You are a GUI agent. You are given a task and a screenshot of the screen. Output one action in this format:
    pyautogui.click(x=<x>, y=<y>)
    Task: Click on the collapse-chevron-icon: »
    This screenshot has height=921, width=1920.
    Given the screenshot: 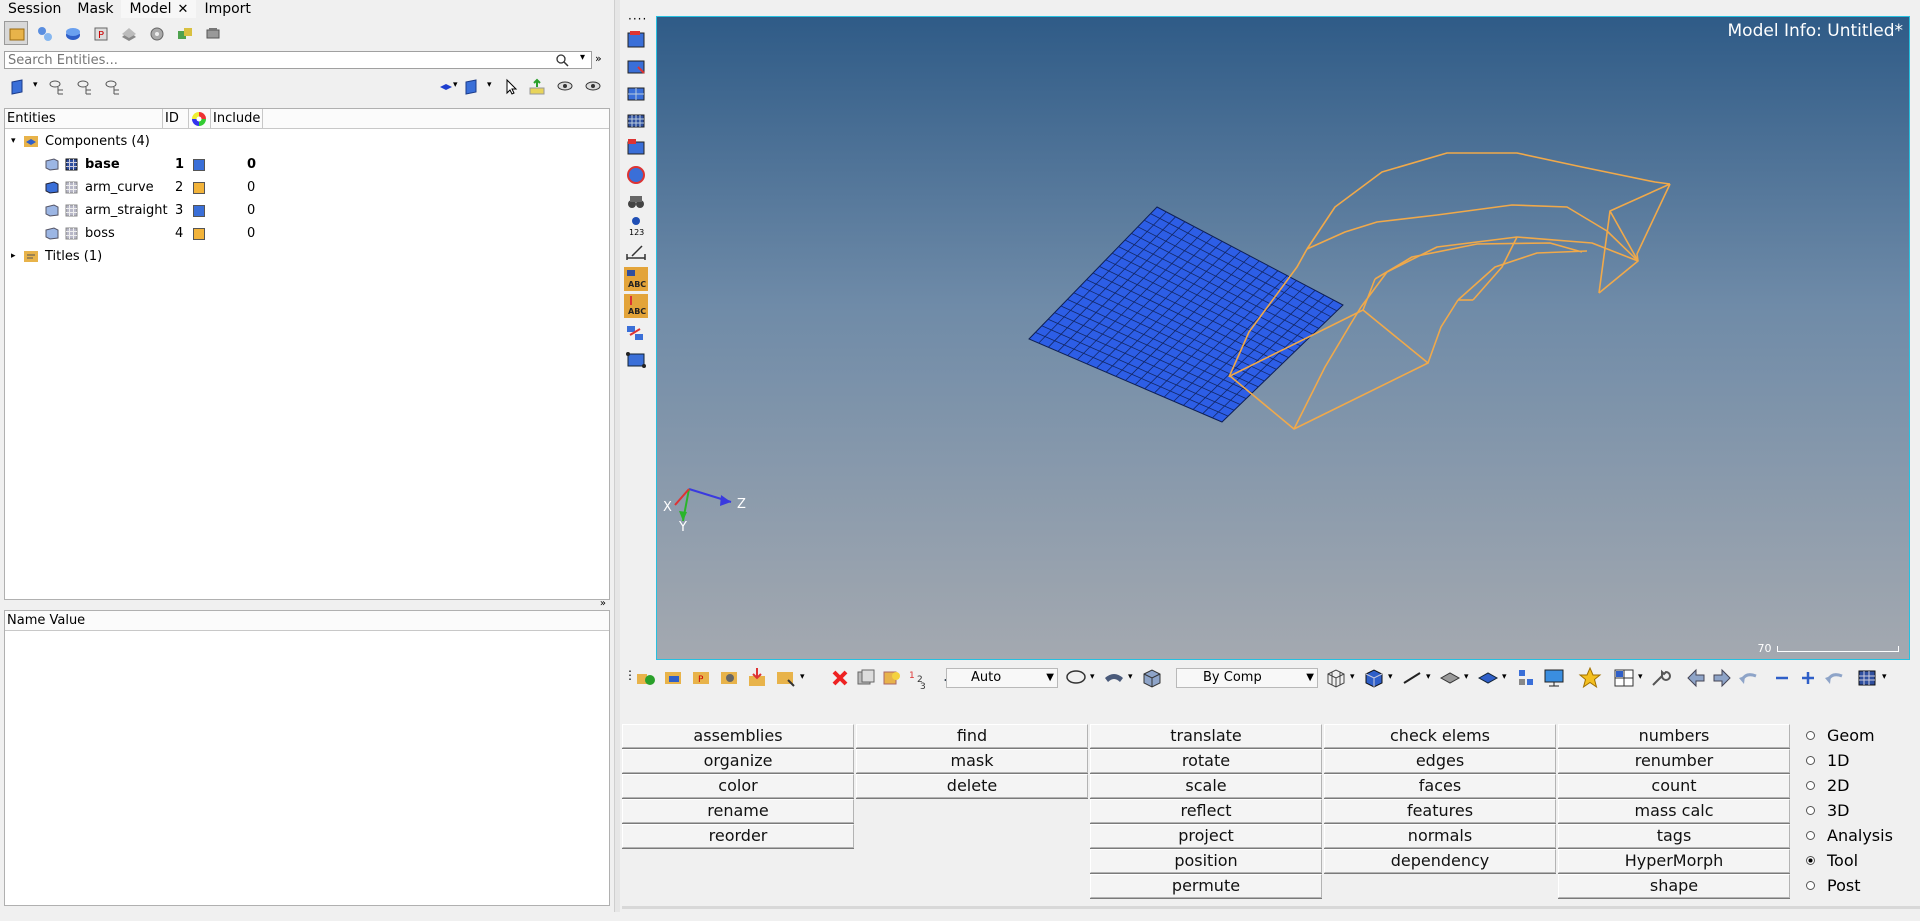 What is the action you would take?
    pyautogui.click(x=603, y=603)
    